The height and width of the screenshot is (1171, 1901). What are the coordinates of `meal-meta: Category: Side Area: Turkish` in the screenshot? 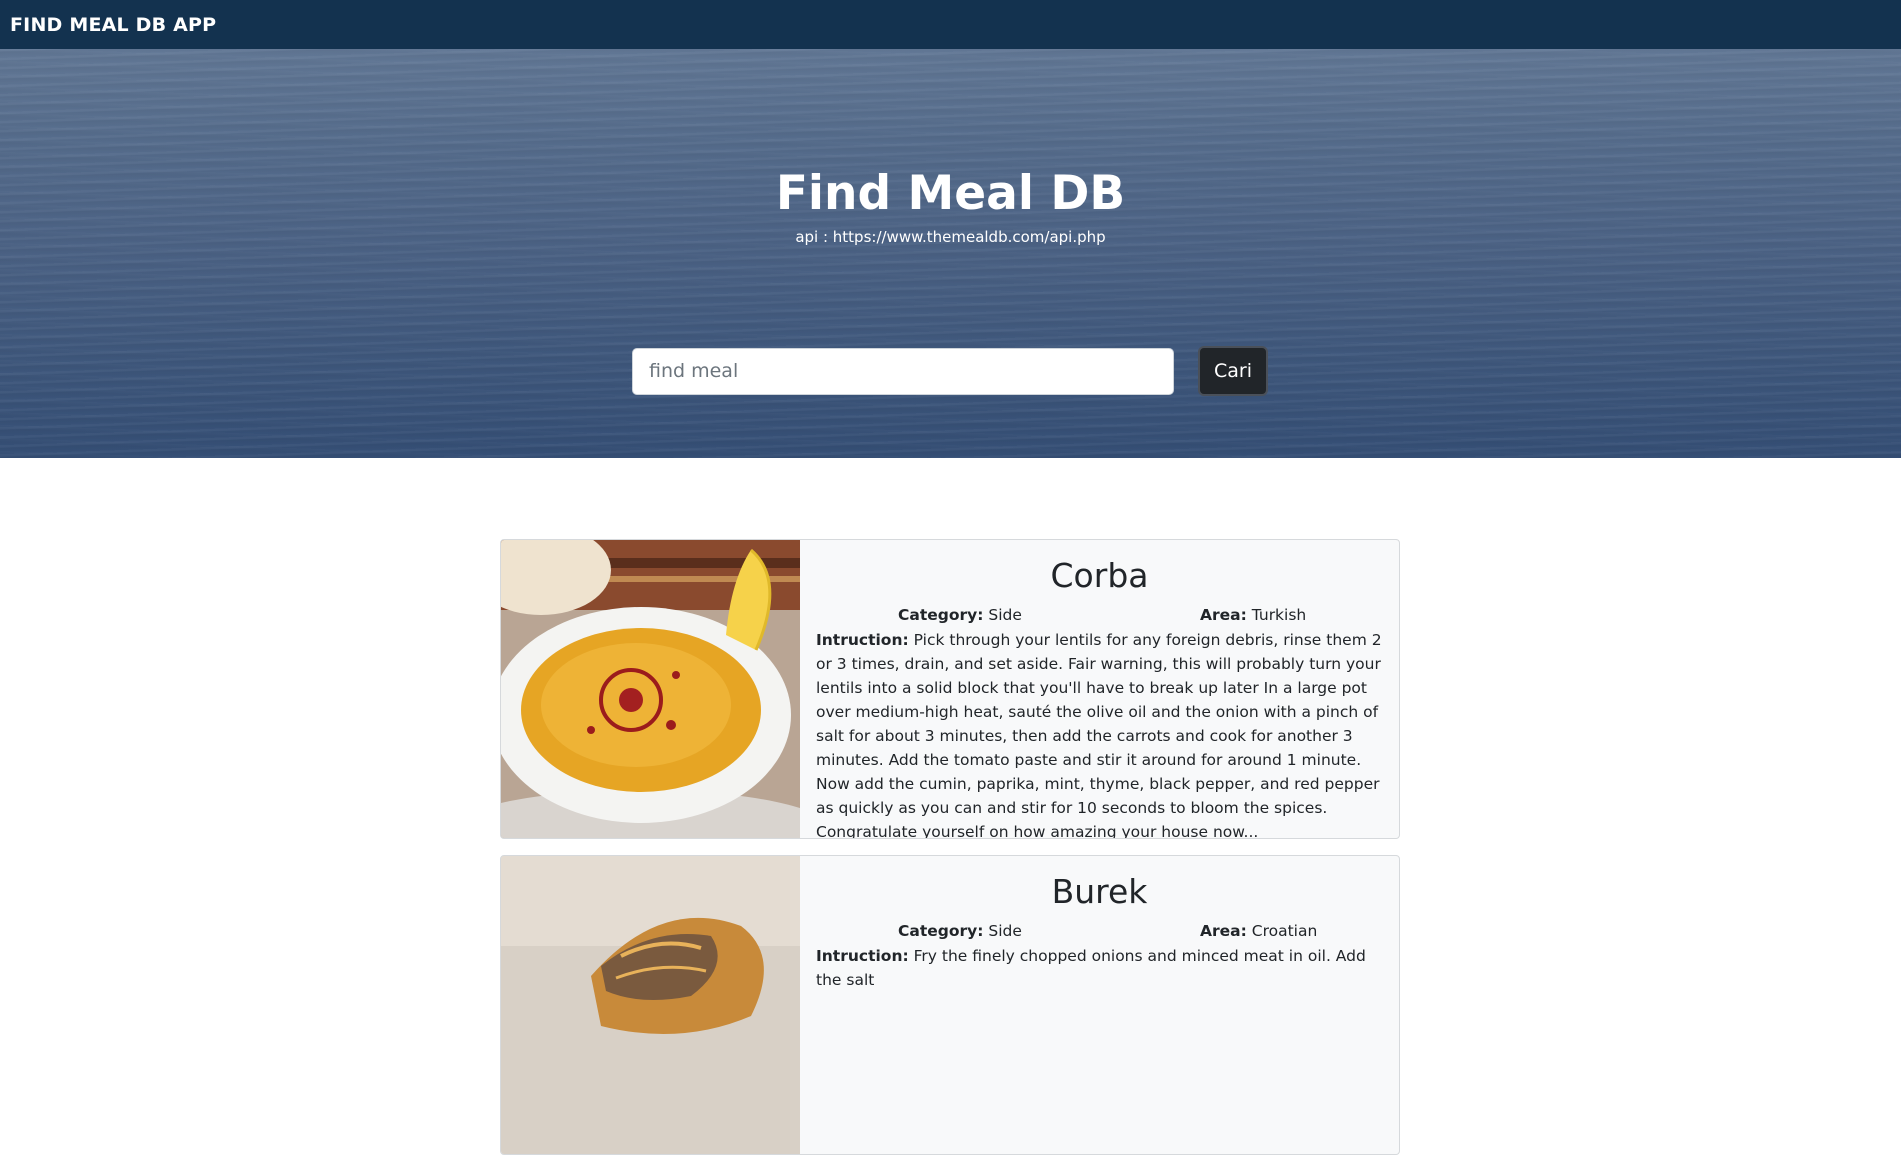 It's located at (1099, 615).